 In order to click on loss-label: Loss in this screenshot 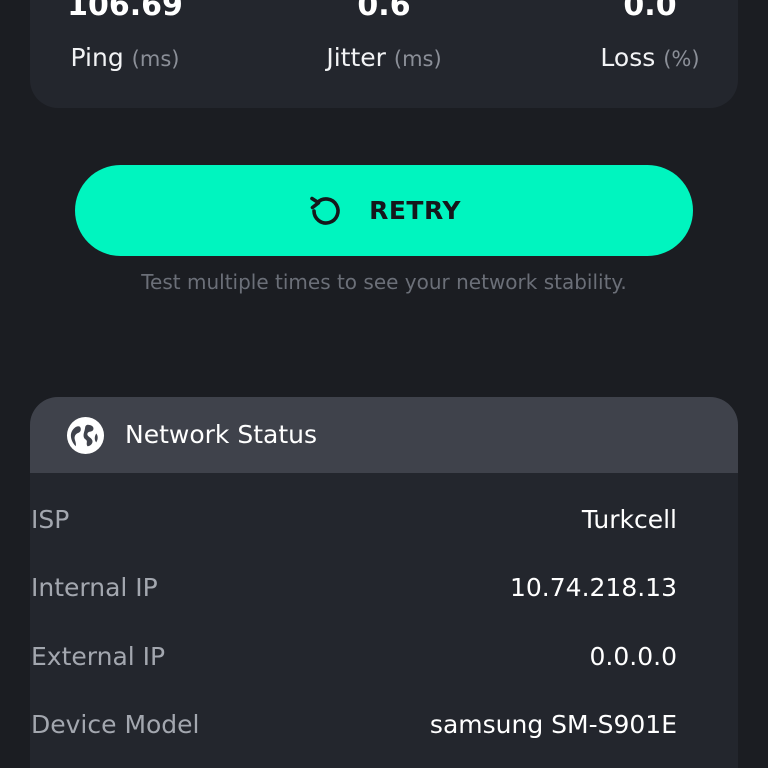, I will do `click(628, 57)`.